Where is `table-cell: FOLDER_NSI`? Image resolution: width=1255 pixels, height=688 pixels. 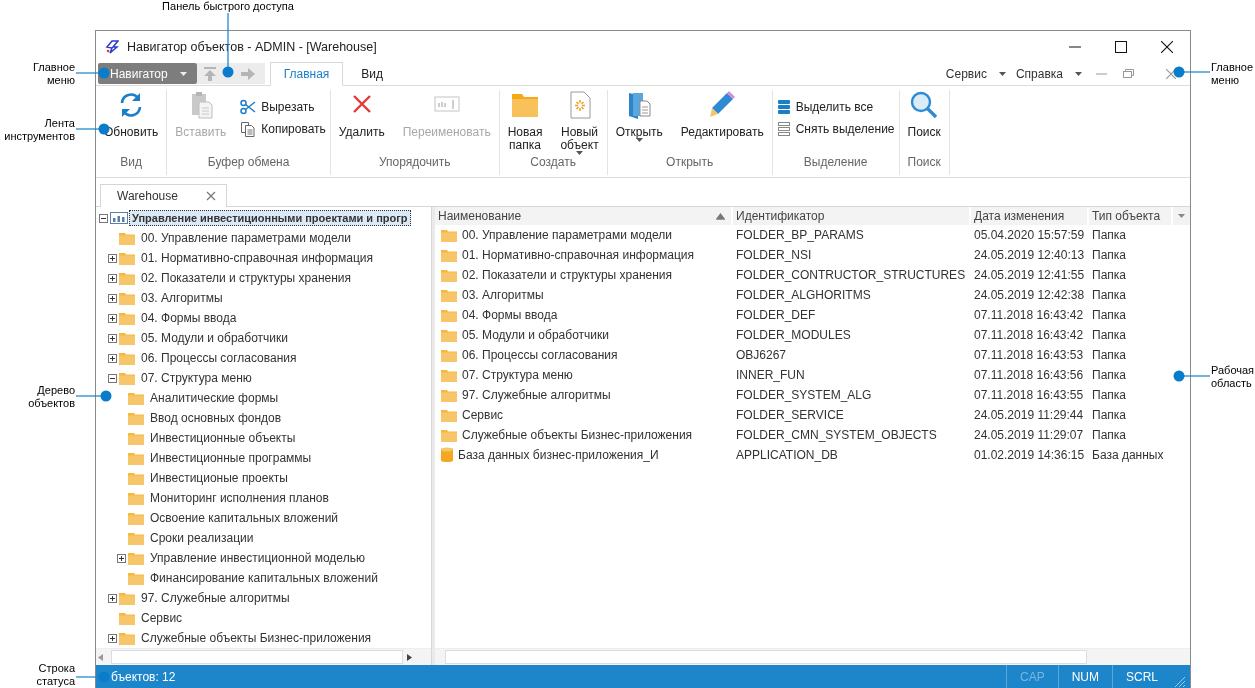 table-cell: FOLDER_NSI is located at coordinates (774, 255).